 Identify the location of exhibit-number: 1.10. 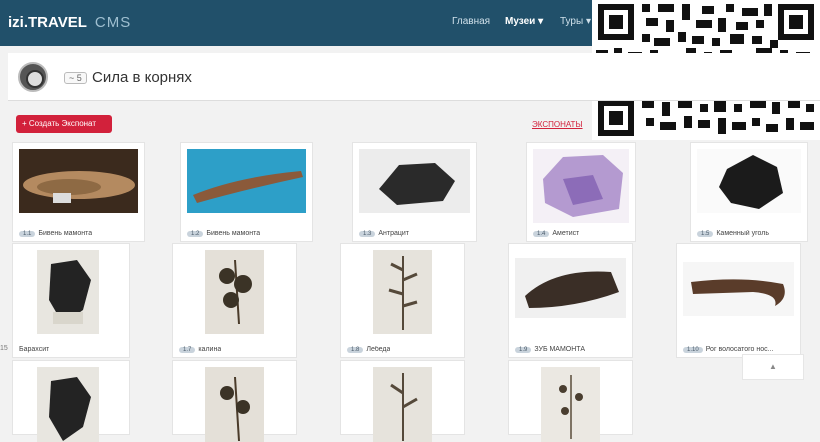
(693, 350).